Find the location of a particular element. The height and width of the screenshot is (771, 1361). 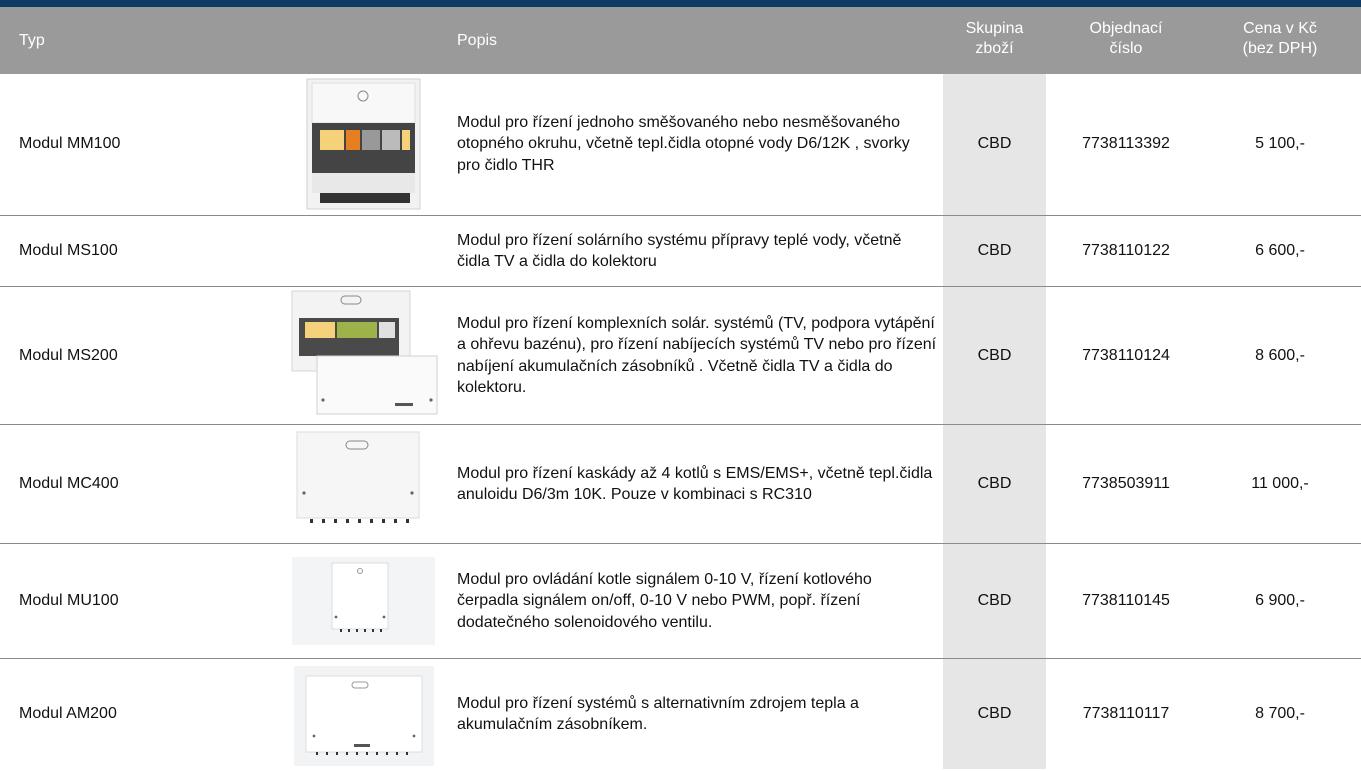

row-cena: 6 600,- is located at coordinates (1280, 250).